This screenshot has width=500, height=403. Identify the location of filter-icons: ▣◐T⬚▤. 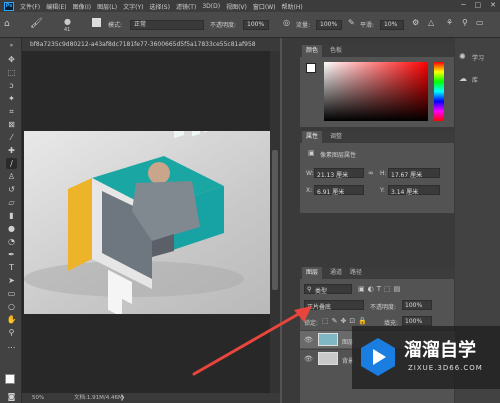
(380, 289).